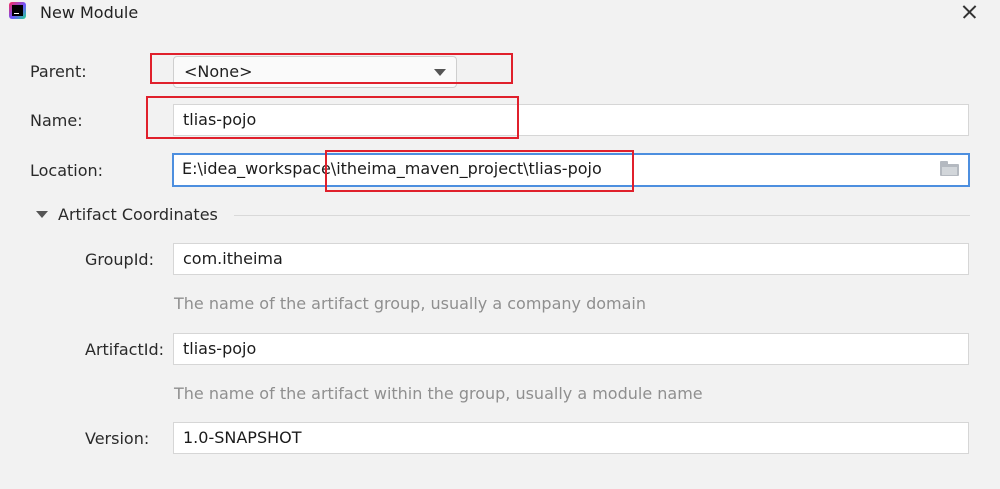 The height and width of the screenshot is (489, 1000). I want to click on section-title-artifact: Artifact Coordinates, so click(138, 214).